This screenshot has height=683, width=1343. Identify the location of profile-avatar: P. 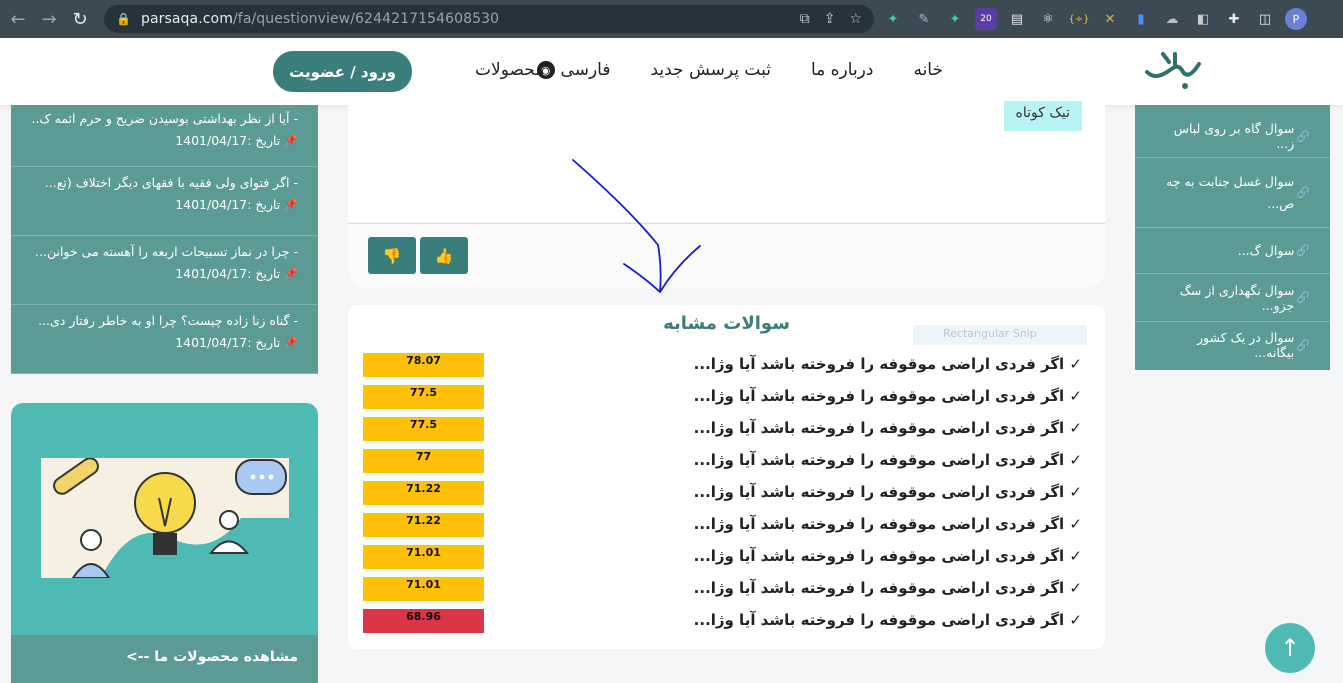
(1296, 19).